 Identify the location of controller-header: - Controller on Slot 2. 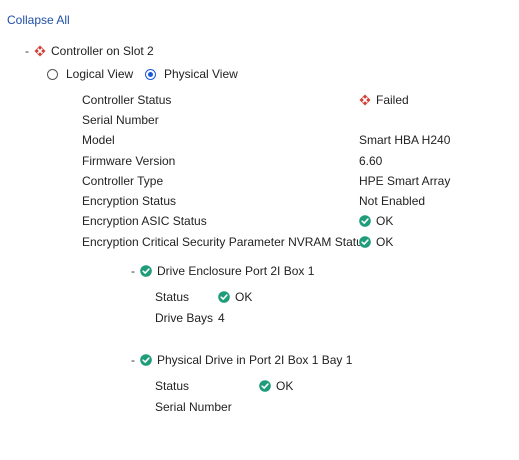
(89, 51).